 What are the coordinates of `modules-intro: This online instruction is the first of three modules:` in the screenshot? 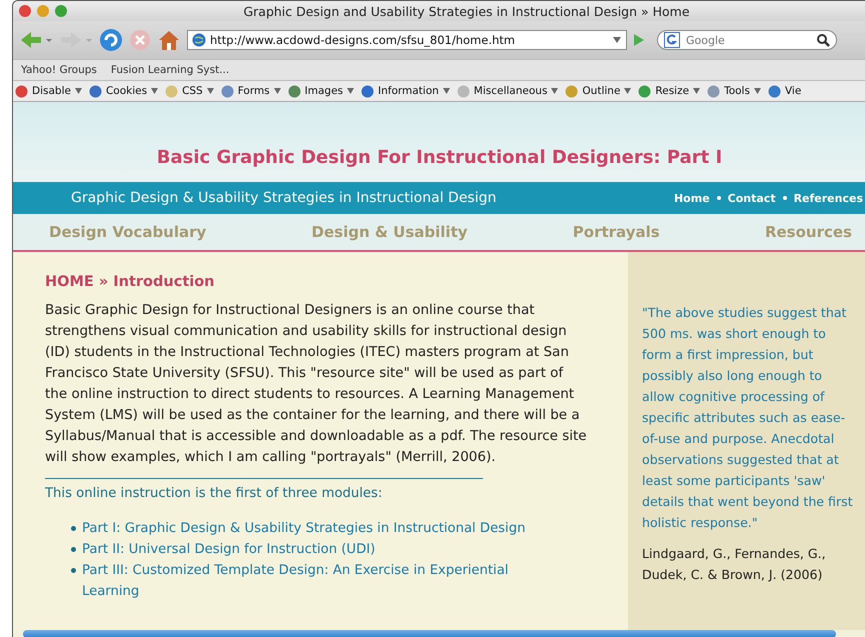 It's located at (214, 494).